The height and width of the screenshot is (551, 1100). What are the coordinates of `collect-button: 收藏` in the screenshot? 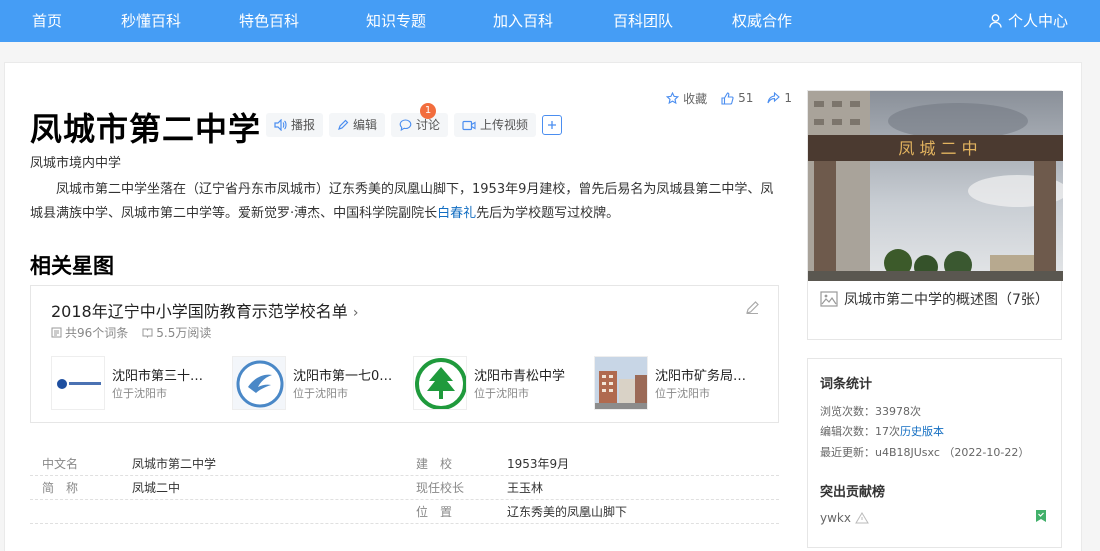 It's located at (686, 98).